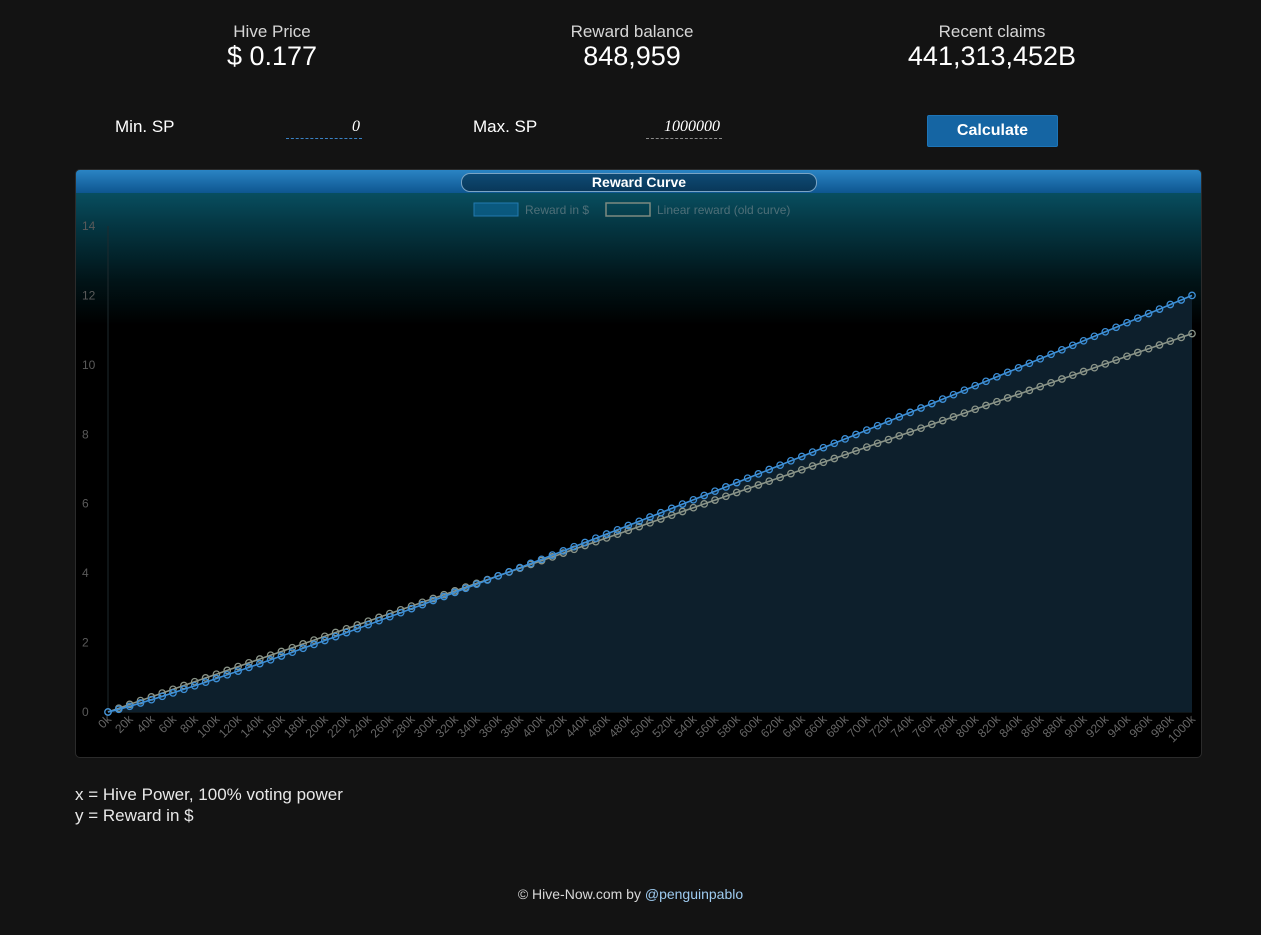 The height and width of the screenshot is (935, 1261). Describe the element at coordinates (989, 726) in the screenshot. I see `x-tick-label: 820k` at that location.